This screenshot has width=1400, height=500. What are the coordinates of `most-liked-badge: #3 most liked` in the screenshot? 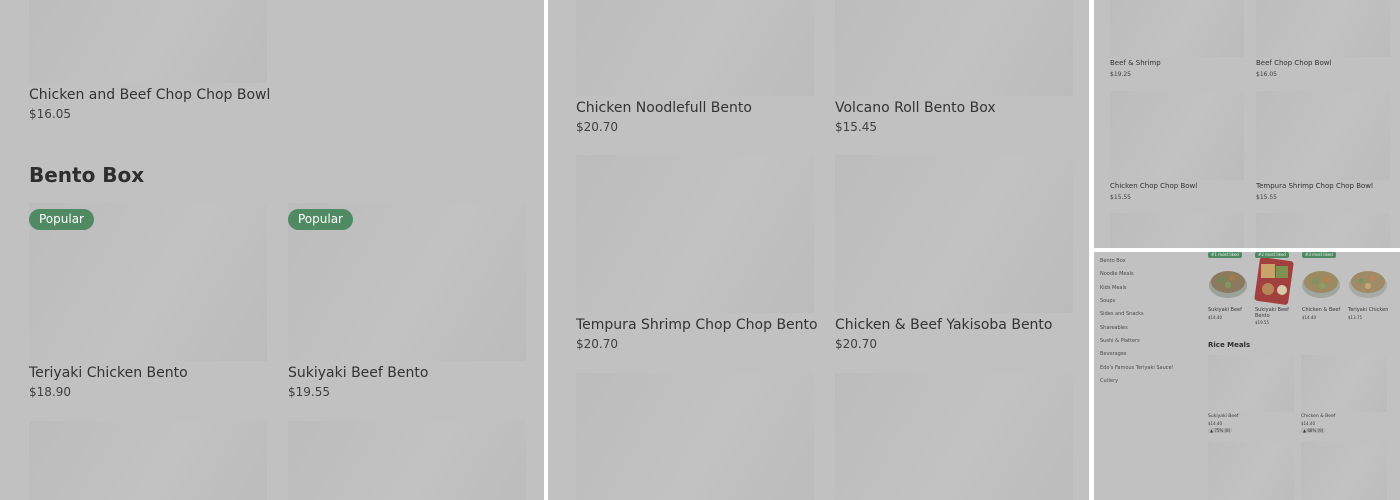 It's located at (1319, 255).